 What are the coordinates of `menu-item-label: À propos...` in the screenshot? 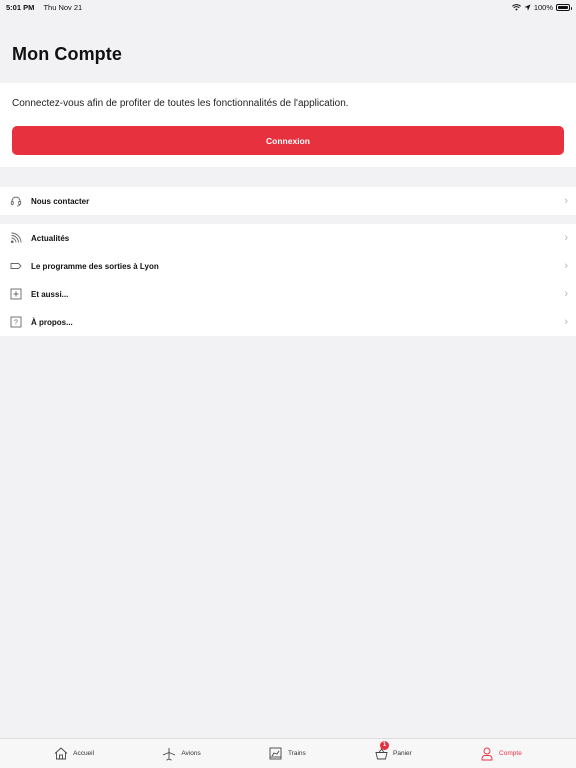 It's located at (52, 322).